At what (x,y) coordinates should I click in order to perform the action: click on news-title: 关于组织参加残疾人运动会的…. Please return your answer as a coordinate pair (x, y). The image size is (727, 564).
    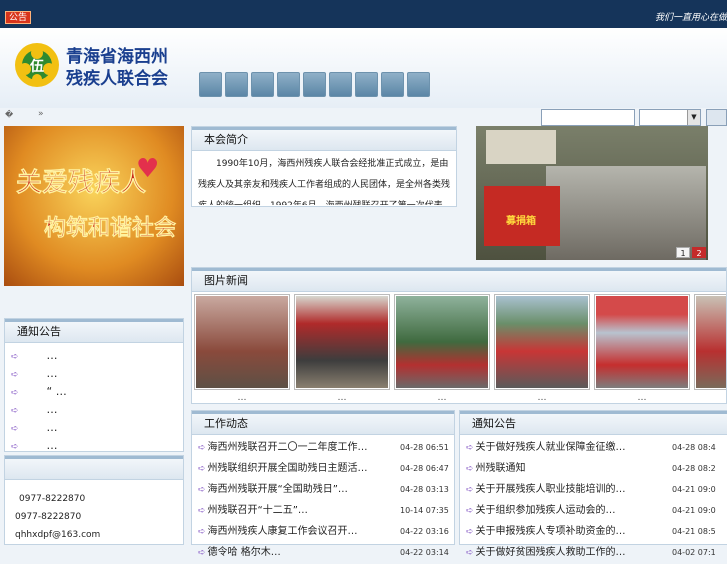
    Looking at the image, I should click on (546, 510).